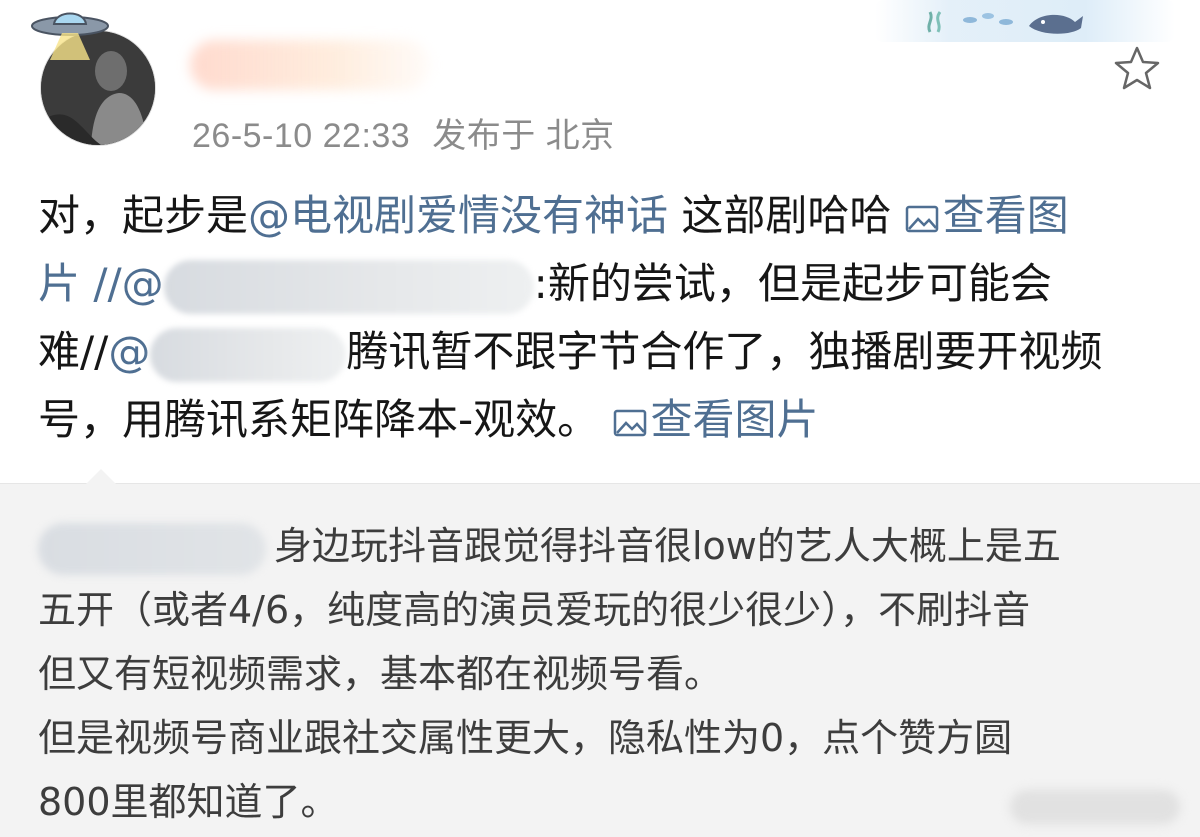 Image resolution: width=1200 pixels, height=837 pixels. Describe the element at coordinates (1056, 24) in the screenshot. I see `whale-icon` at that location.